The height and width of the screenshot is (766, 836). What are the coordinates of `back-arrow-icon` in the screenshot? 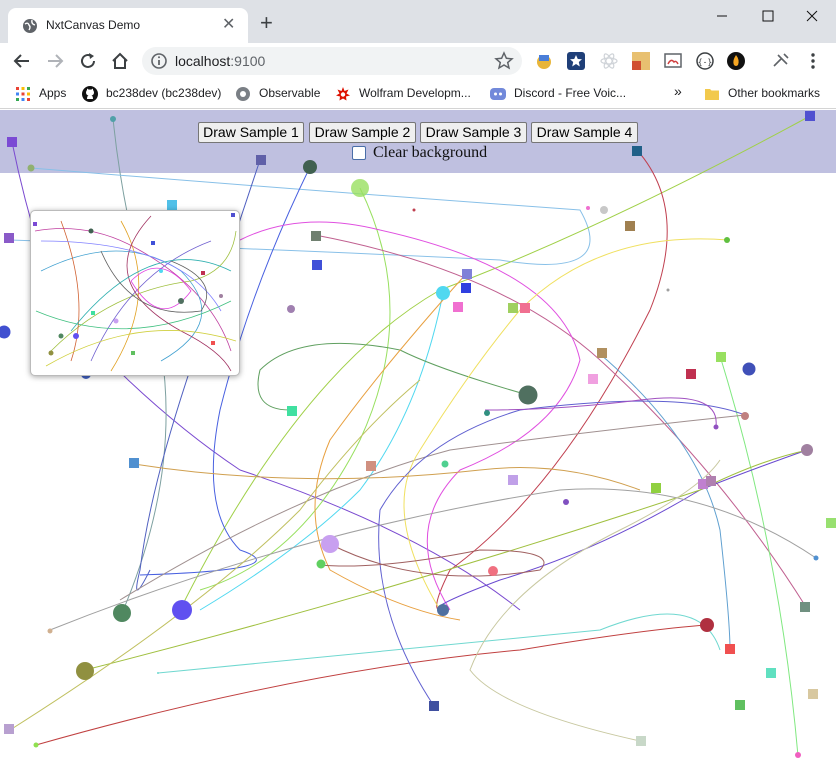 It's located at (22, 61).